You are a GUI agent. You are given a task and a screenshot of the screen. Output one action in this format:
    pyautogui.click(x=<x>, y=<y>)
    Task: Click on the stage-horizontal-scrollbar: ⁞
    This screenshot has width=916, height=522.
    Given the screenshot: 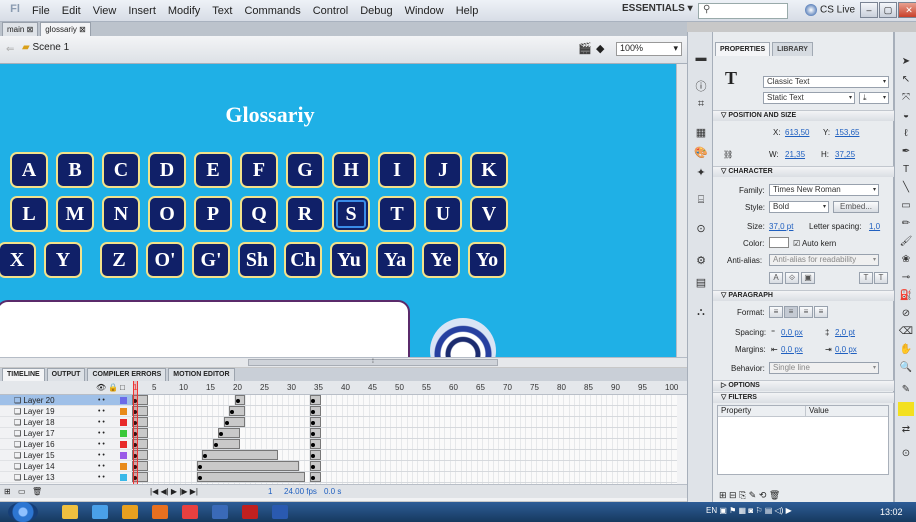 What is the action you would take?
    pyautogui.click(x=343, y=362)
    